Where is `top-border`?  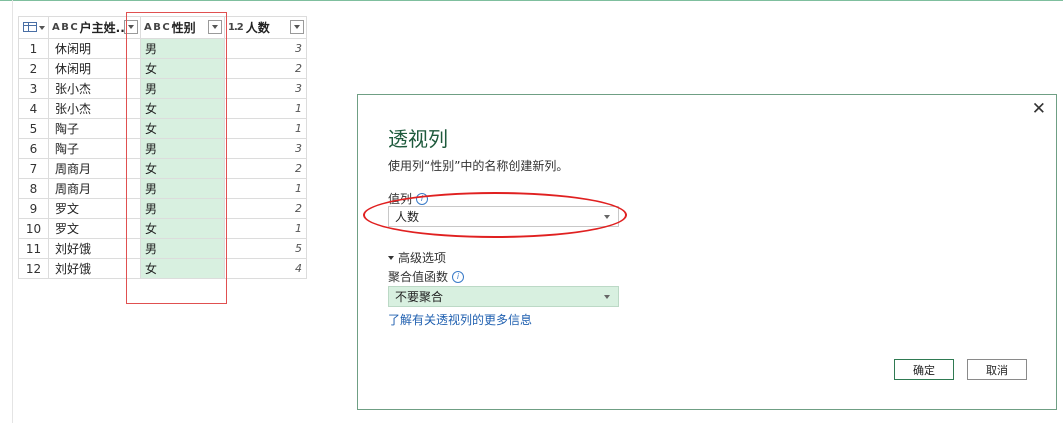 top-border is located at coordinates (531, 0).